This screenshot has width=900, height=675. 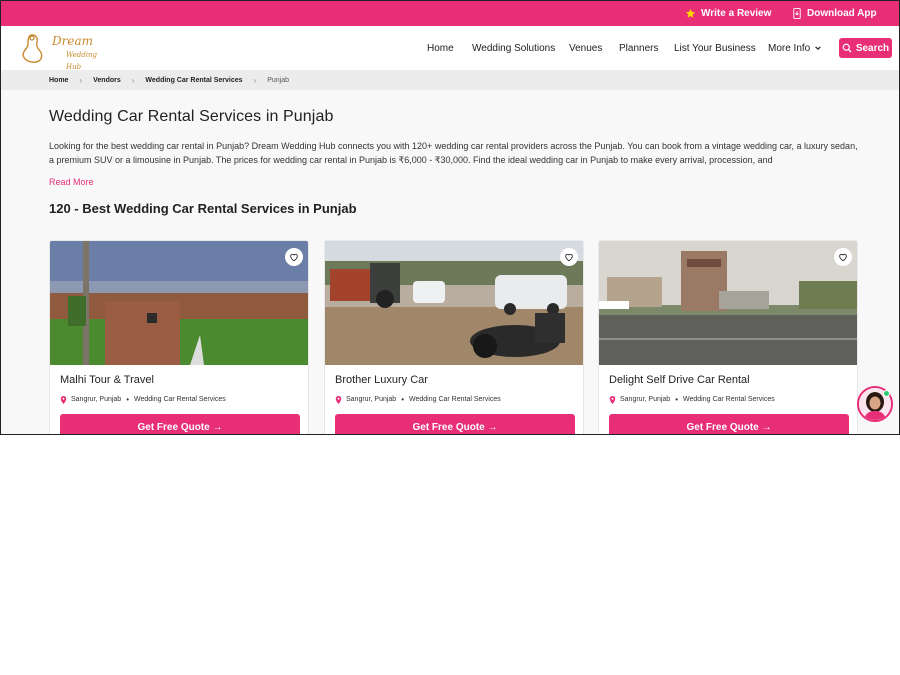 What do you see at coordinates (789, 48) in the screenshot?
I see `nav-more-info-label: More Info` at bounding box center [789, 48].